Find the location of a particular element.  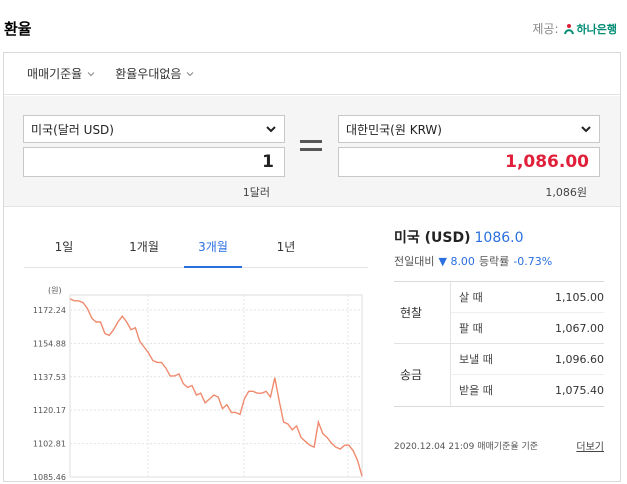

to-currency-value: 대한민국(원 KRW) is located at coordinates (394, 129).